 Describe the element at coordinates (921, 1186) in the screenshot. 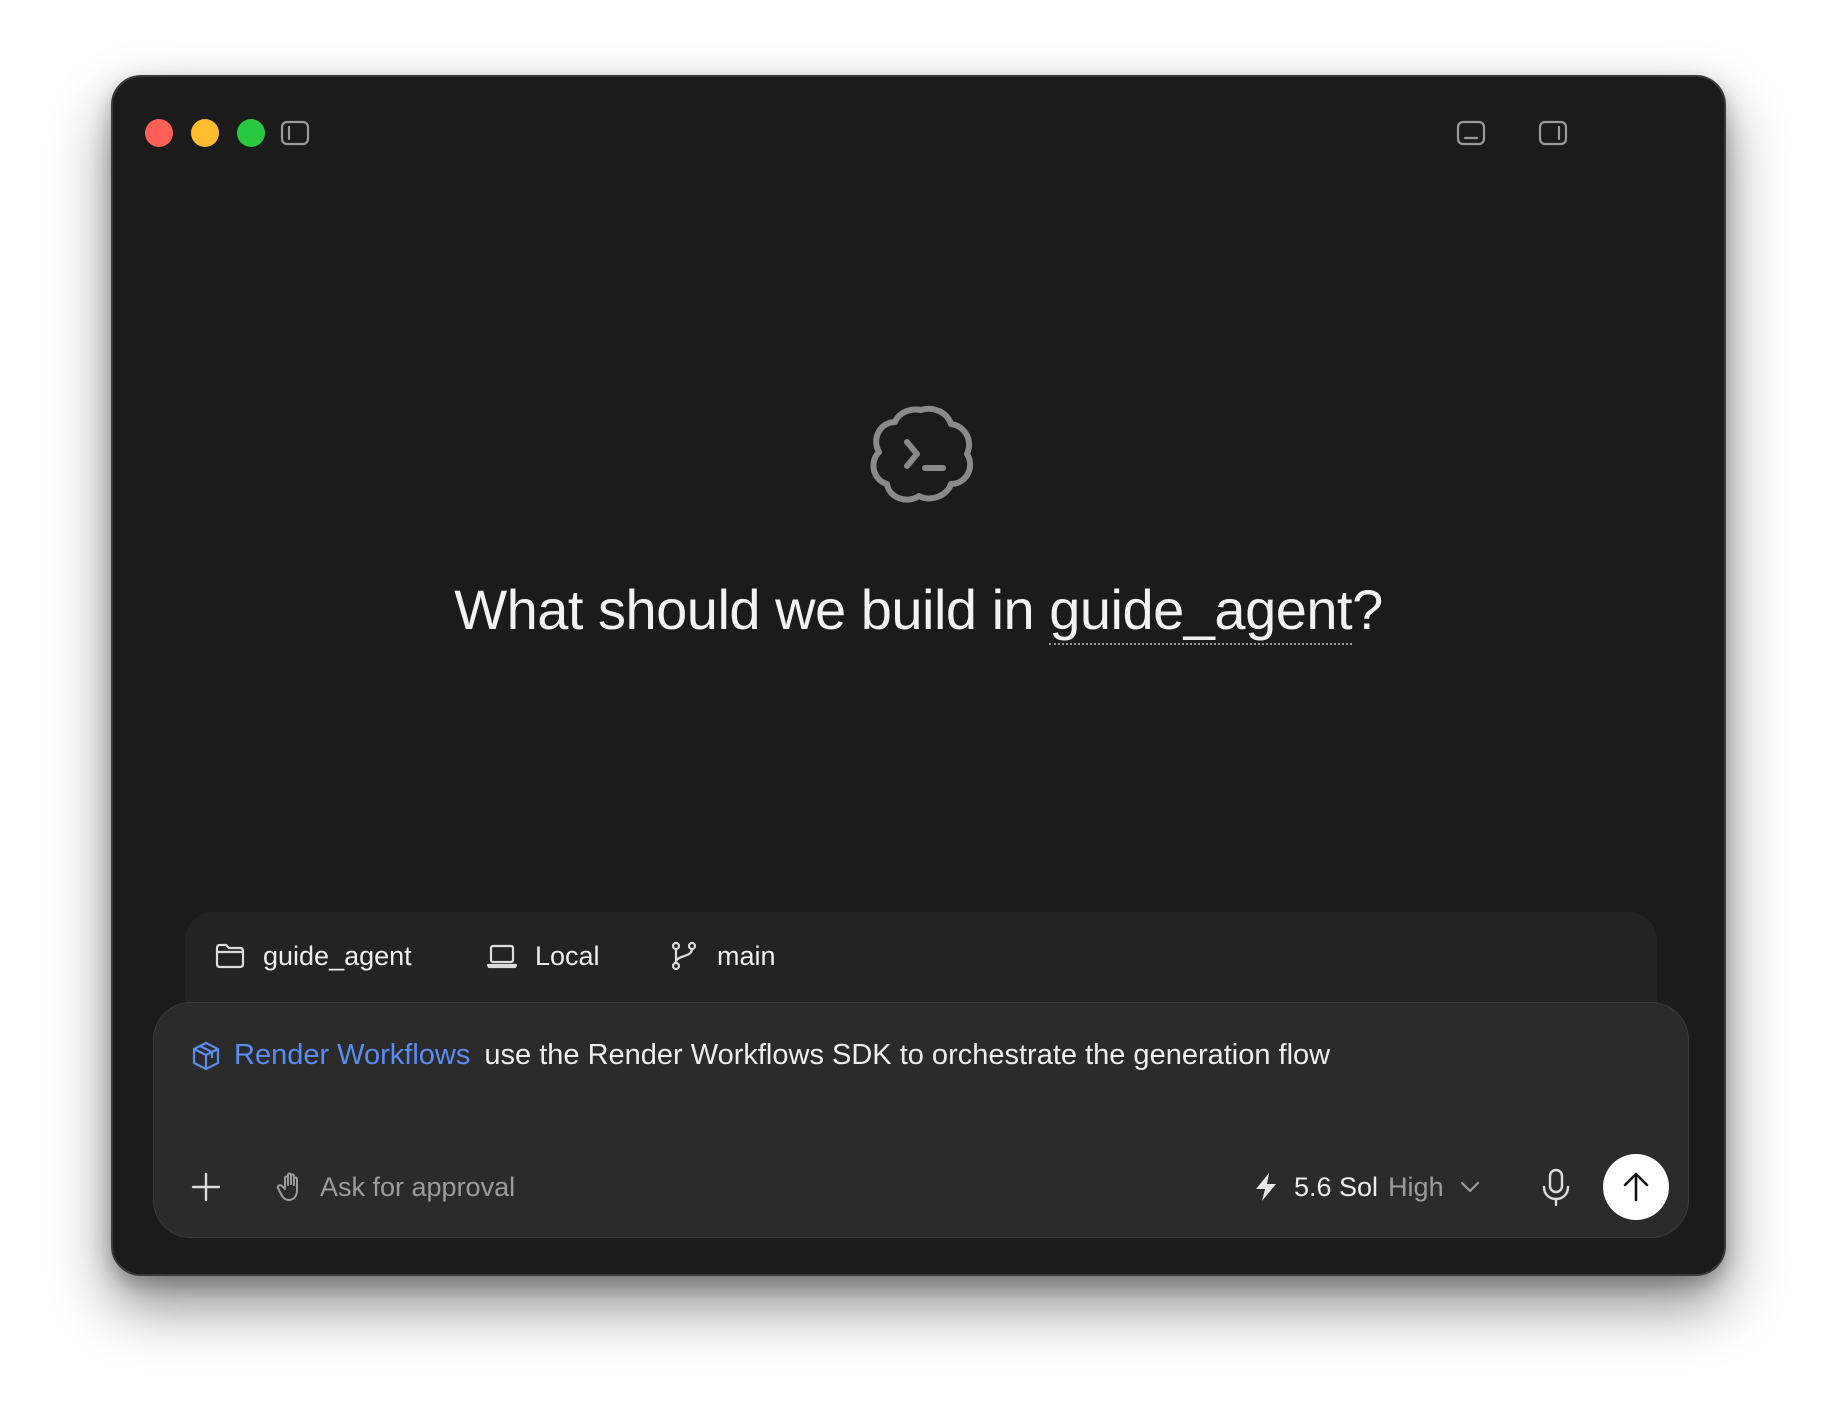

I see `composer-toolbar: Ask for approval 5.6 Sol High` at that location.